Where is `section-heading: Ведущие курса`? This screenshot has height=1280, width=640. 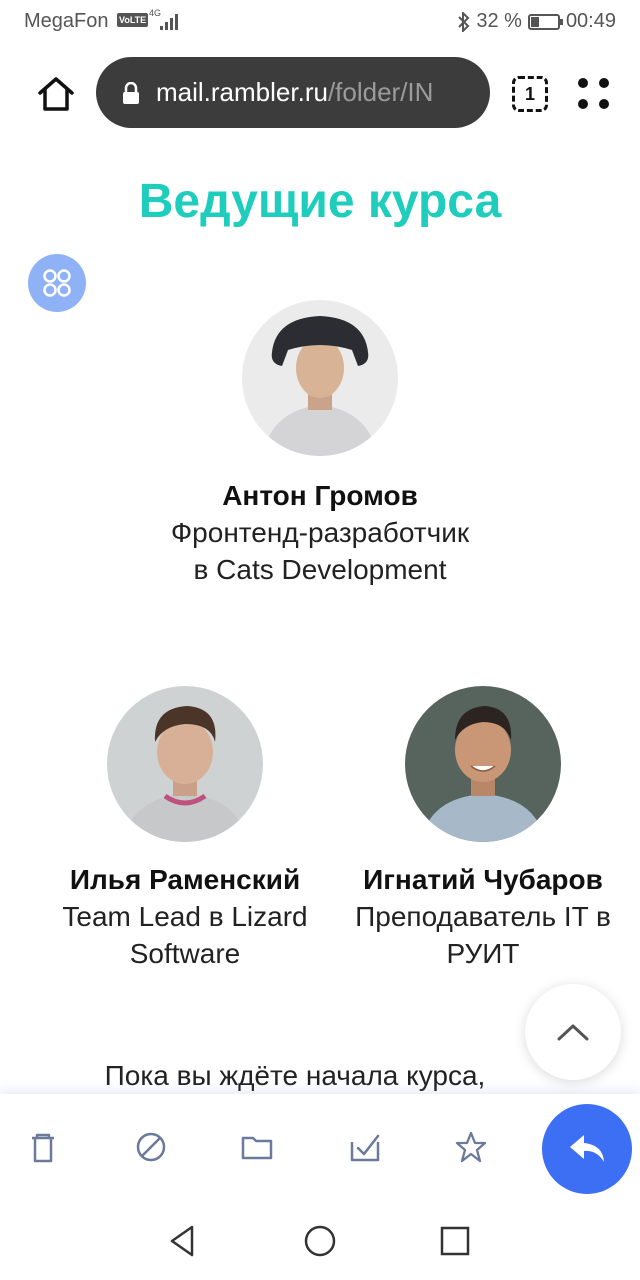 section-heading: Ведущие курса is located at coordinates (320, 201).